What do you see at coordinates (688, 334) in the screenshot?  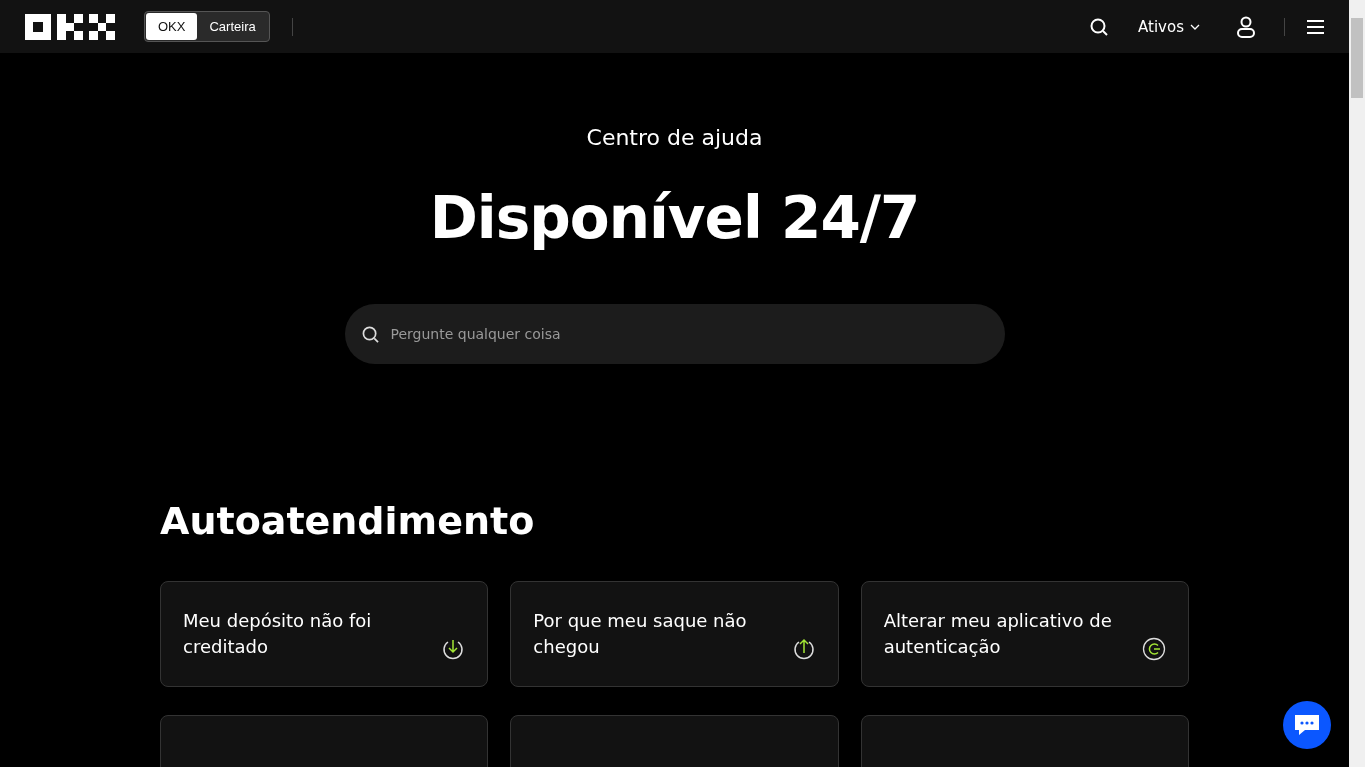 I see `search-input: Pergunte qualquer coisa` at bounding box center [688, 334].